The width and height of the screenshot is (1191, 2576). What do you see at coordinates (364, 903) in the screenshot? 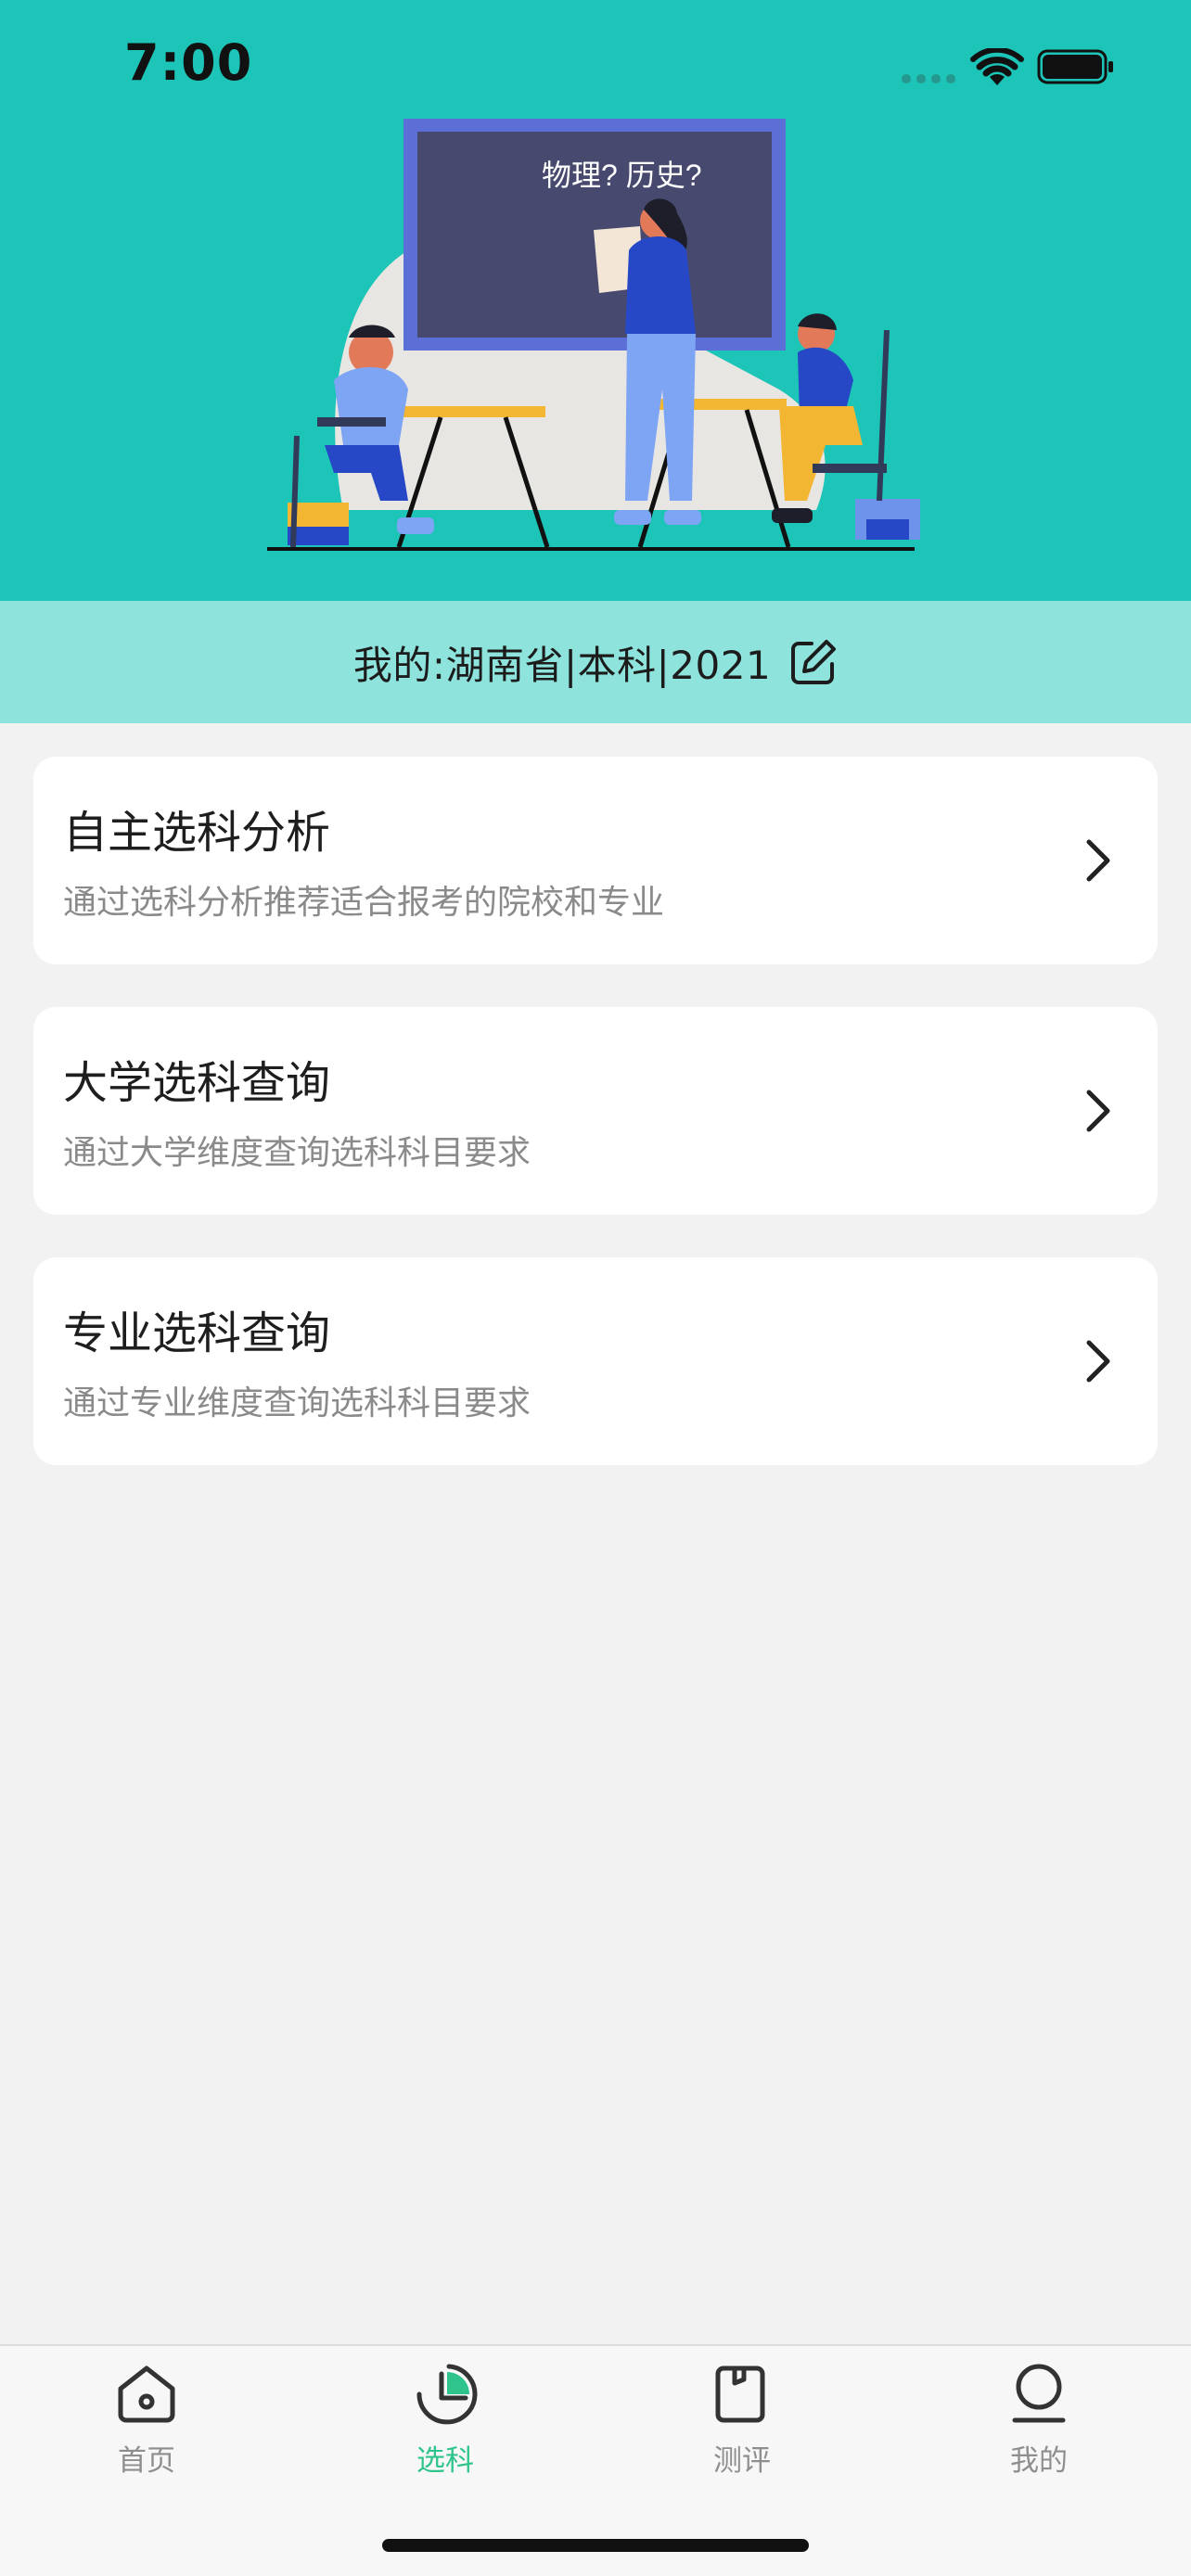
I see `card-subtitle: 通过选科分析推荐适合报考的院校和专业` at bounding box center [364, 903].